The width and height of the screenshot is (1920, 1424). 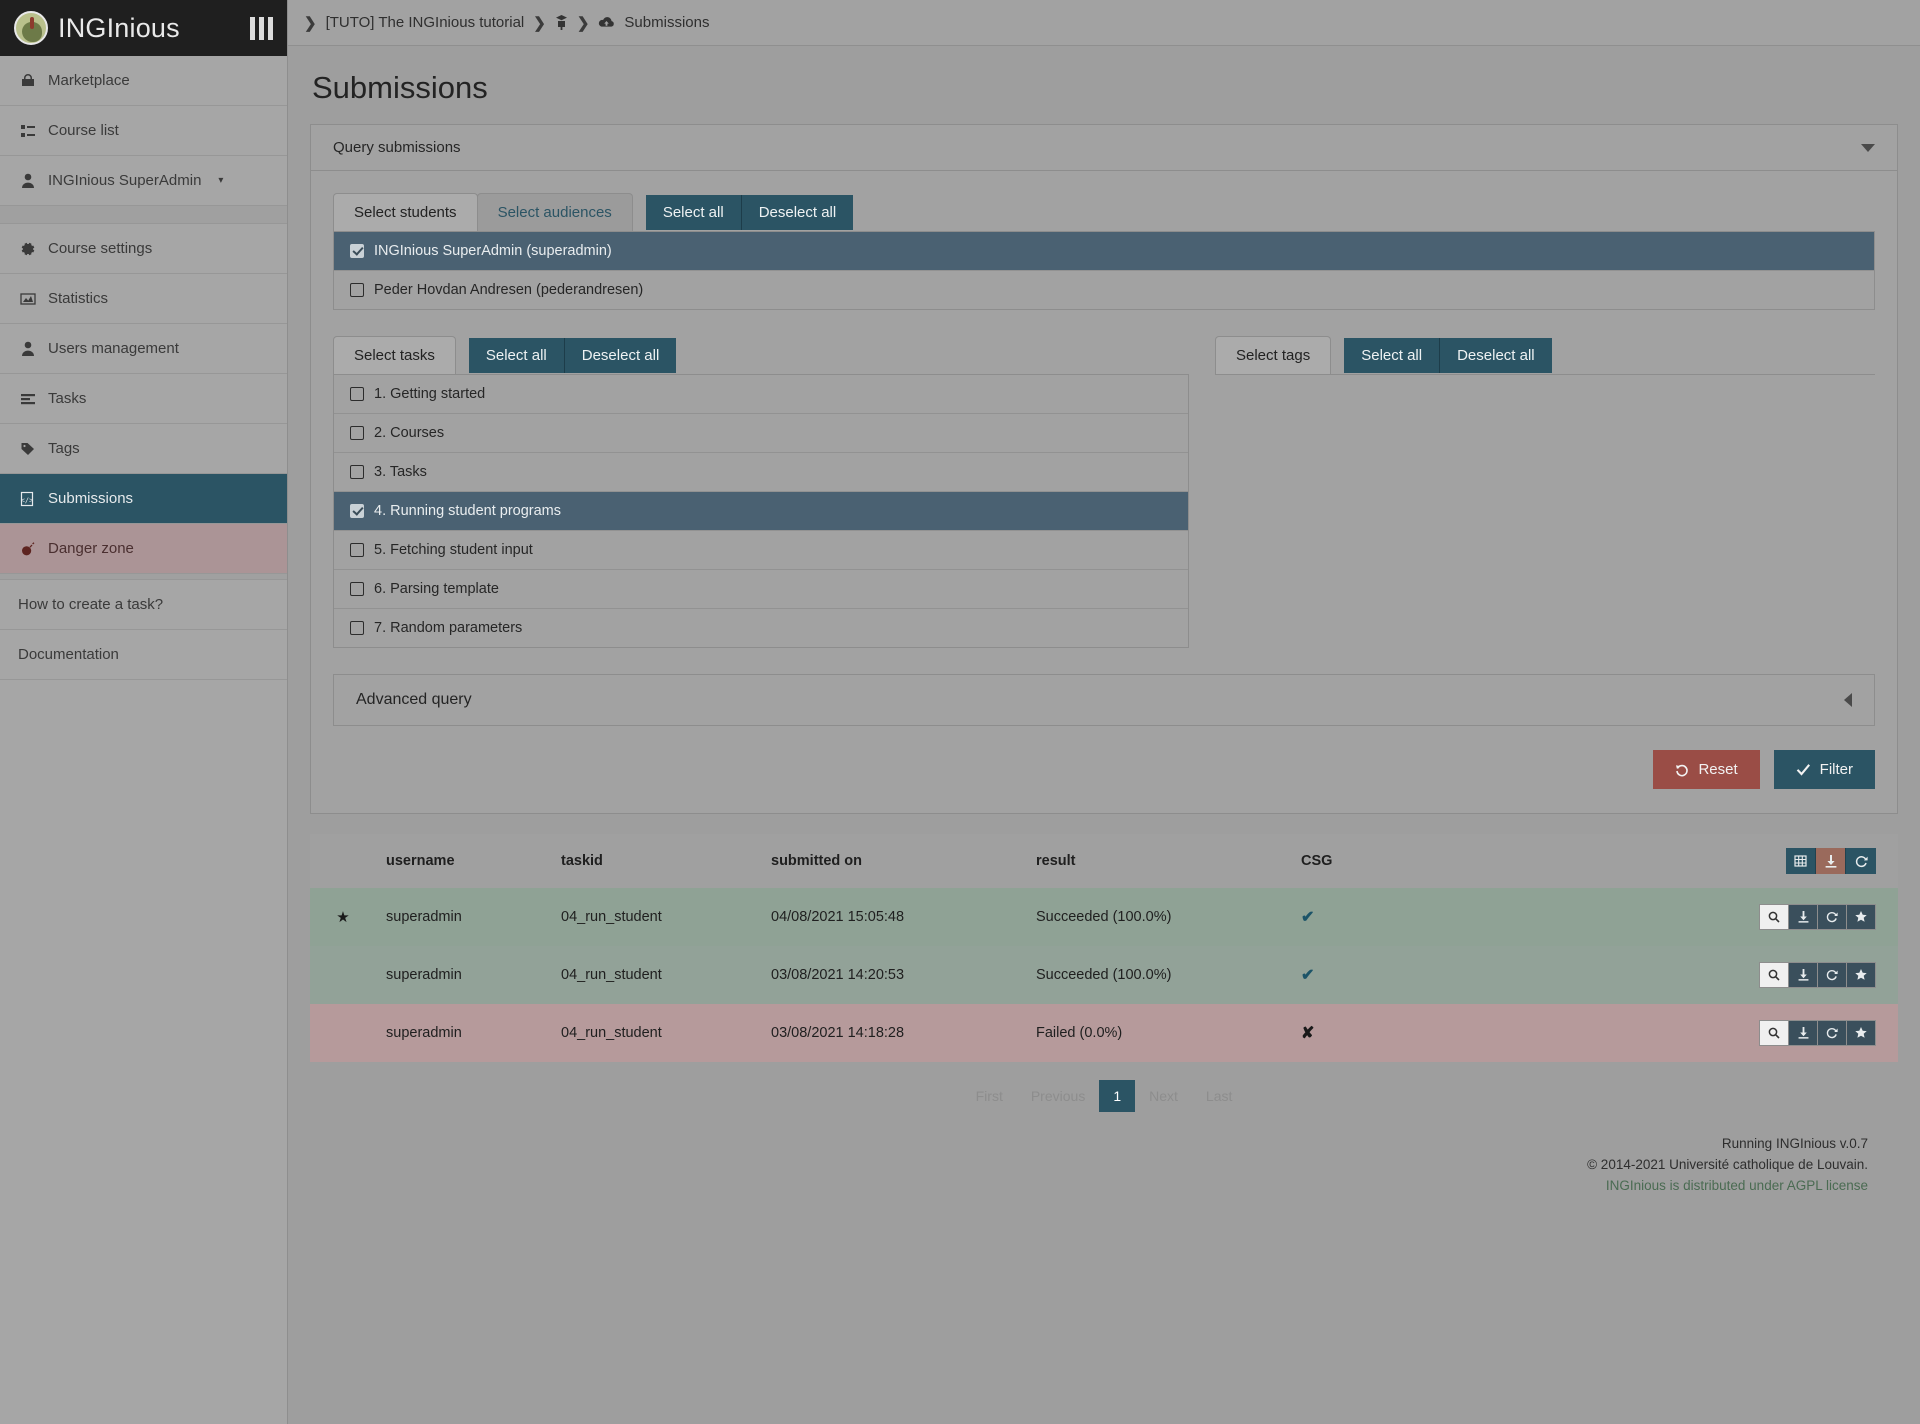 I want to click on list-item: 5. Fetching student input, so click(x=761, y=550).